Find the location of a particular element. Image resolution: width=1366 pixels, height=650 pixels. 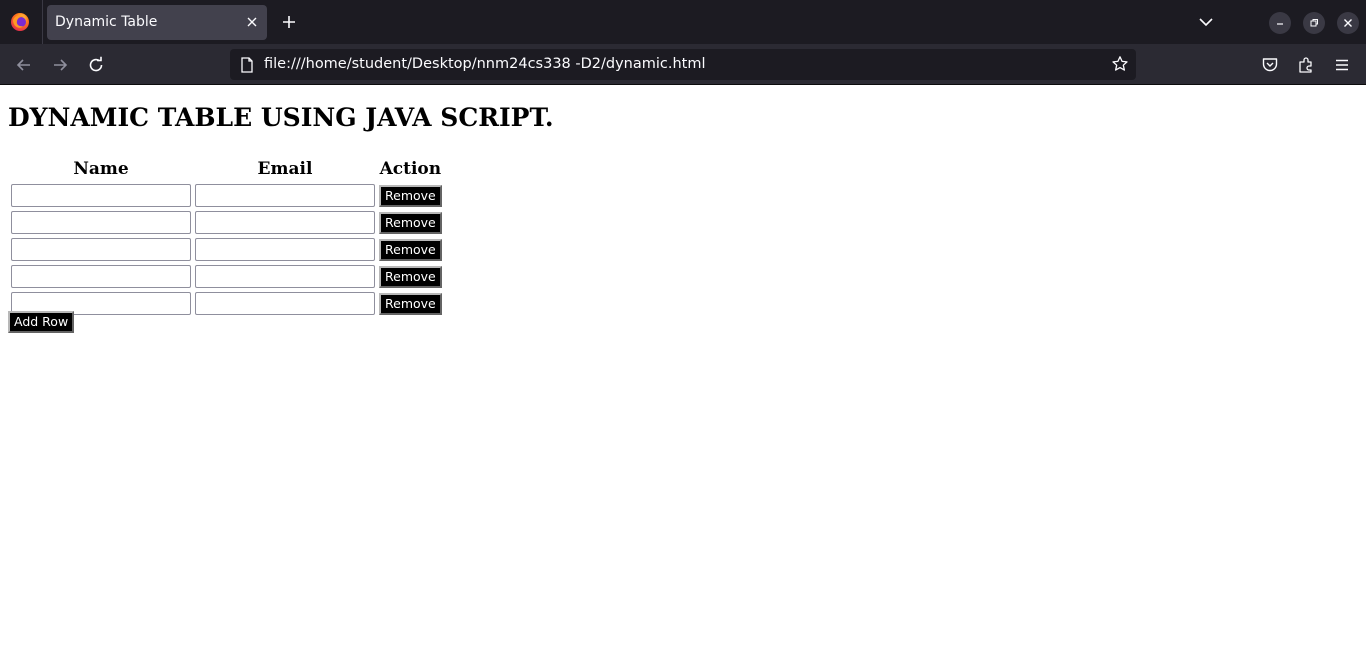

forward-arrow-icon is located at coordinates (60, 65).